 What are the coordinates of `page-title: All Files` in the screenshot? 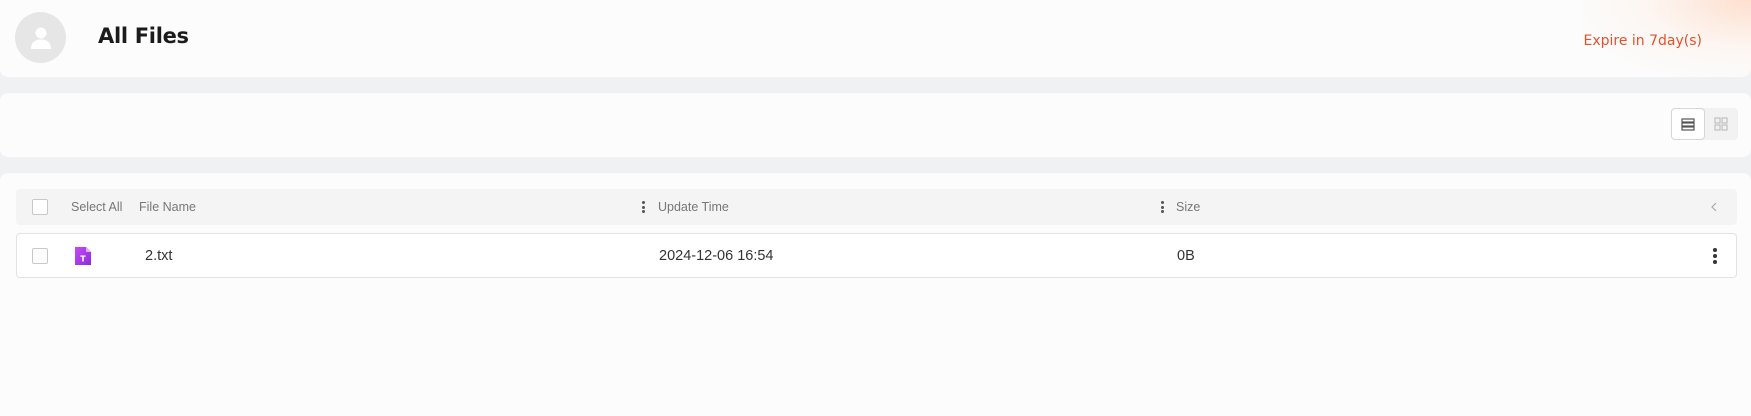 It's located at (143, 36).